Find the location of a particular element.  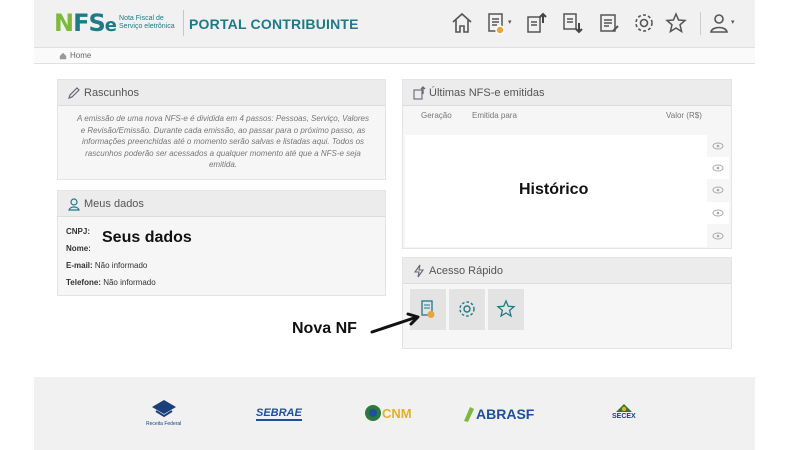

nome-row: Nome: is located at coordinates (78, 248).